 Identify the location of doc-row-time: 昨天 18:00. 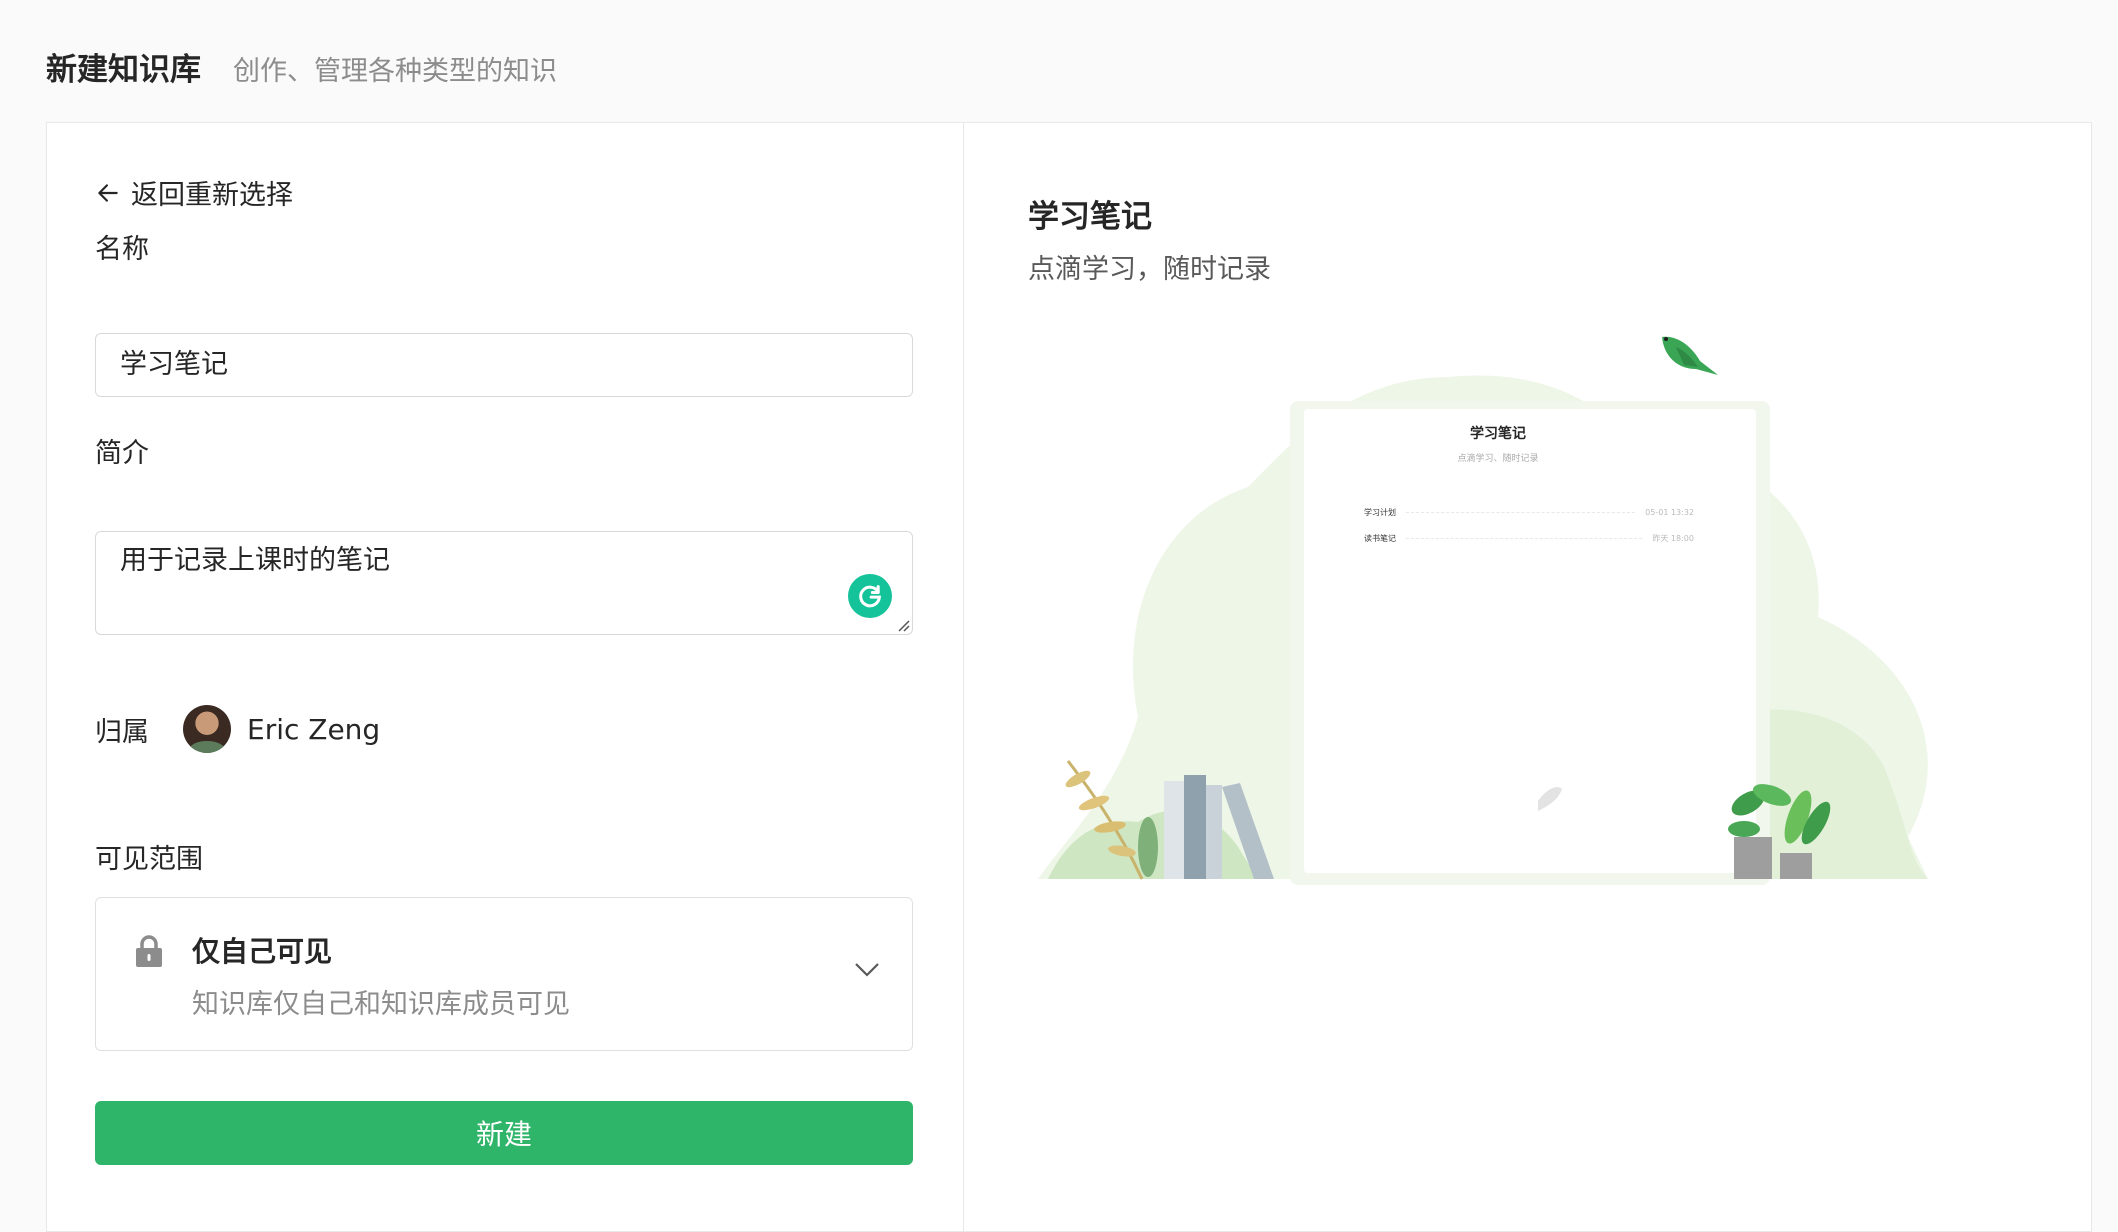
(1673, 538).